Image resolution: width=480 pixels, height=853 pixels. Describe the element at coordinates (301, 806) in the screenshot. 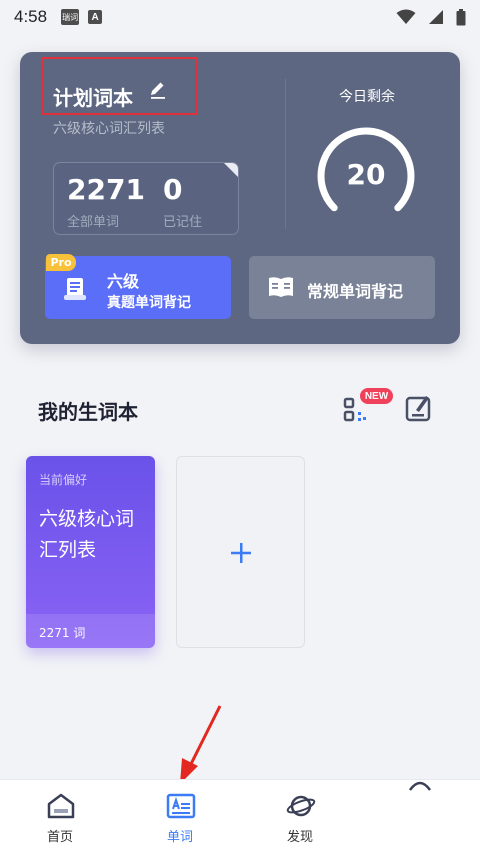

I see `planet-icon` at that location.